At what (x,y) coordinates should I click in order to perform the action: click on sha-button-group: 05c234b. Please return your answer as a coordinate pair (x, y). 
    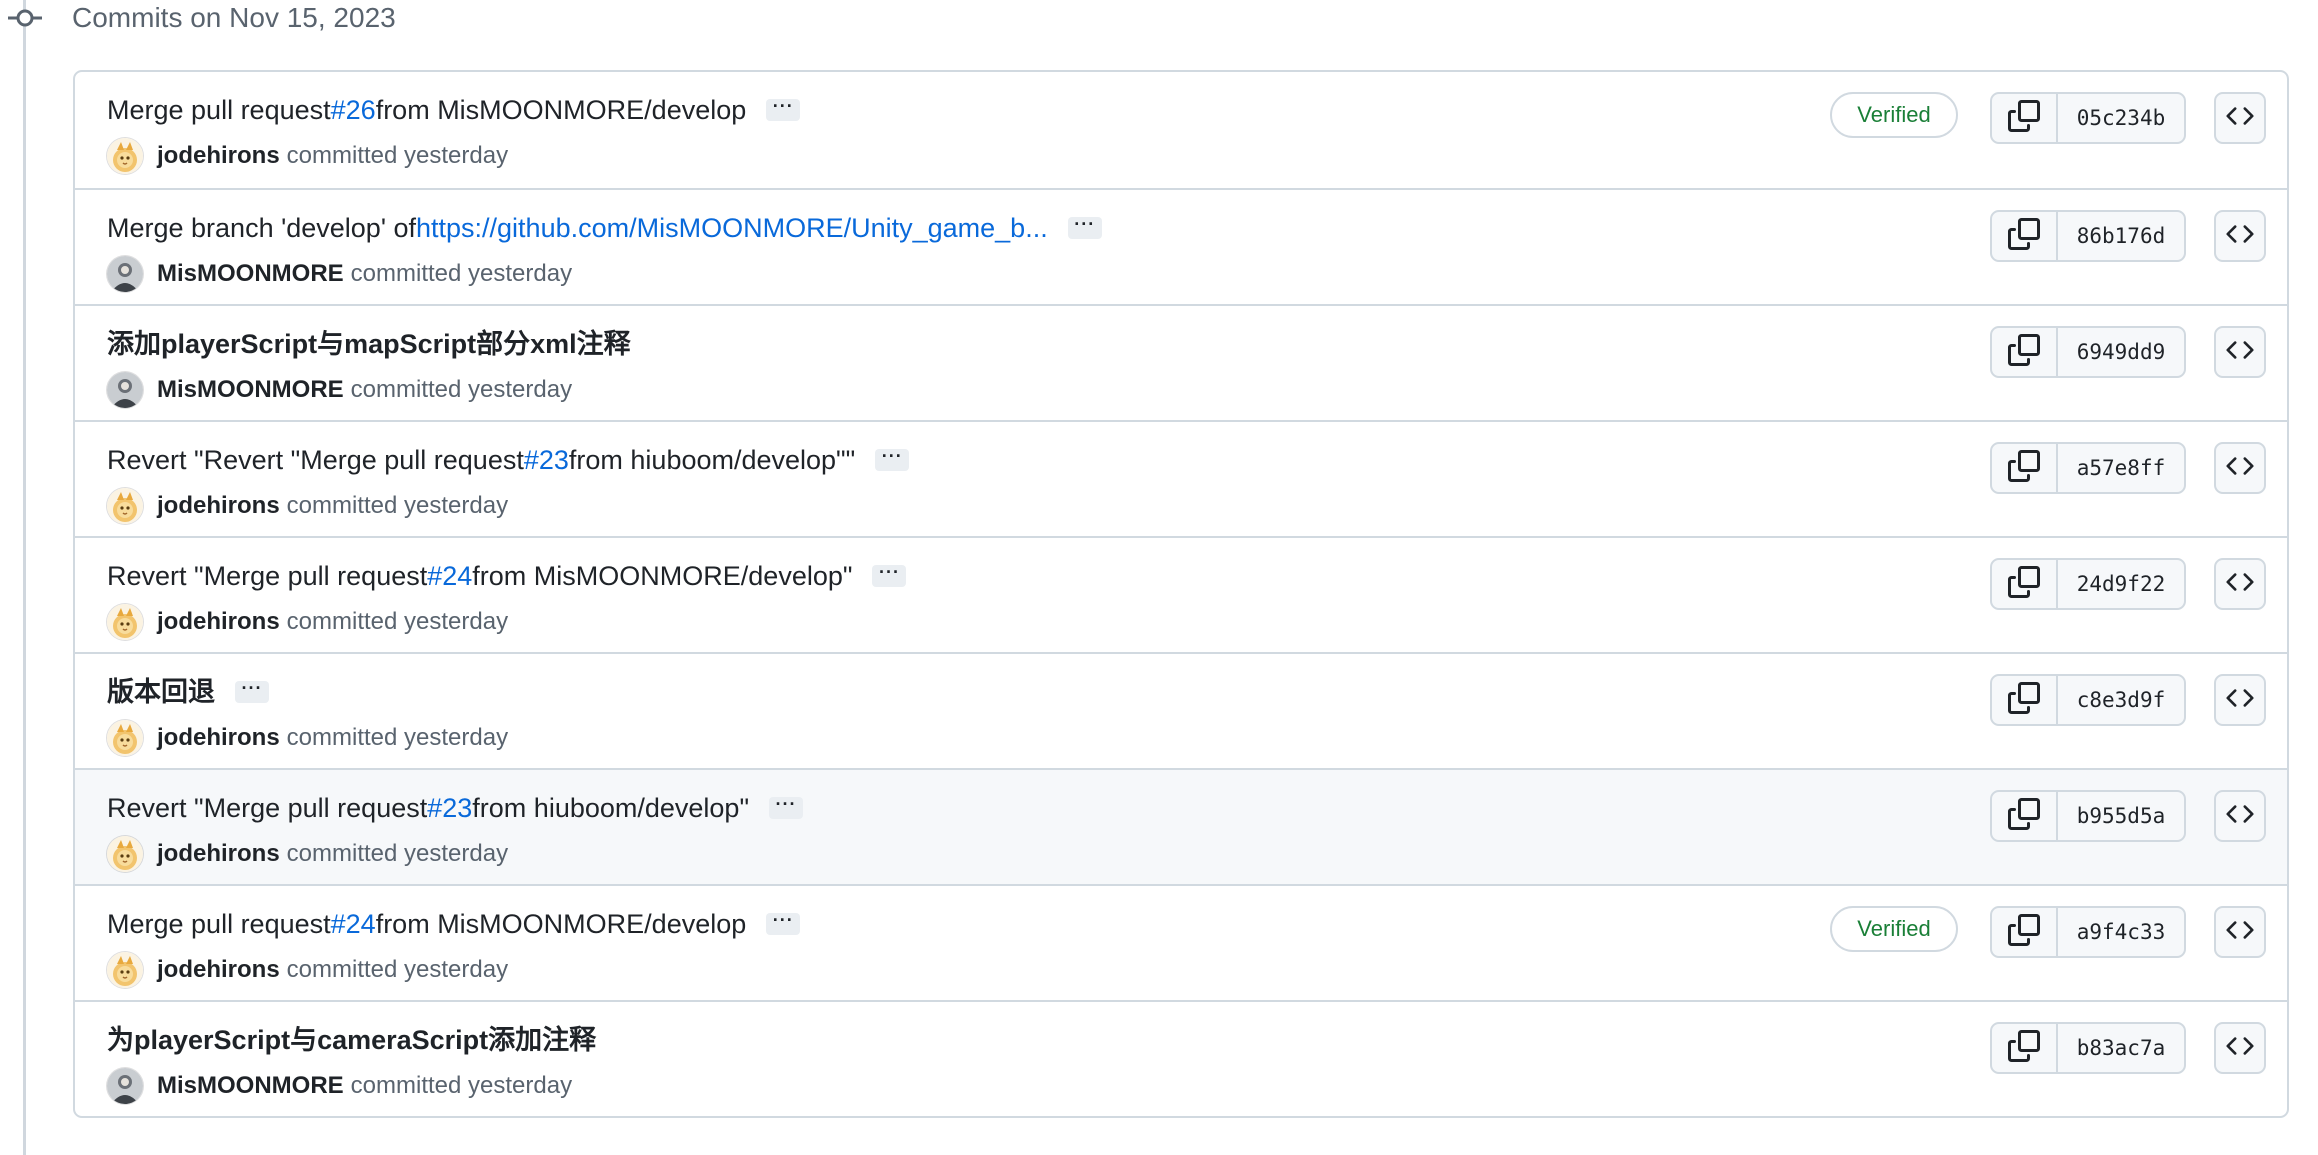
    Looking at the image, I should click on (2088, 118).